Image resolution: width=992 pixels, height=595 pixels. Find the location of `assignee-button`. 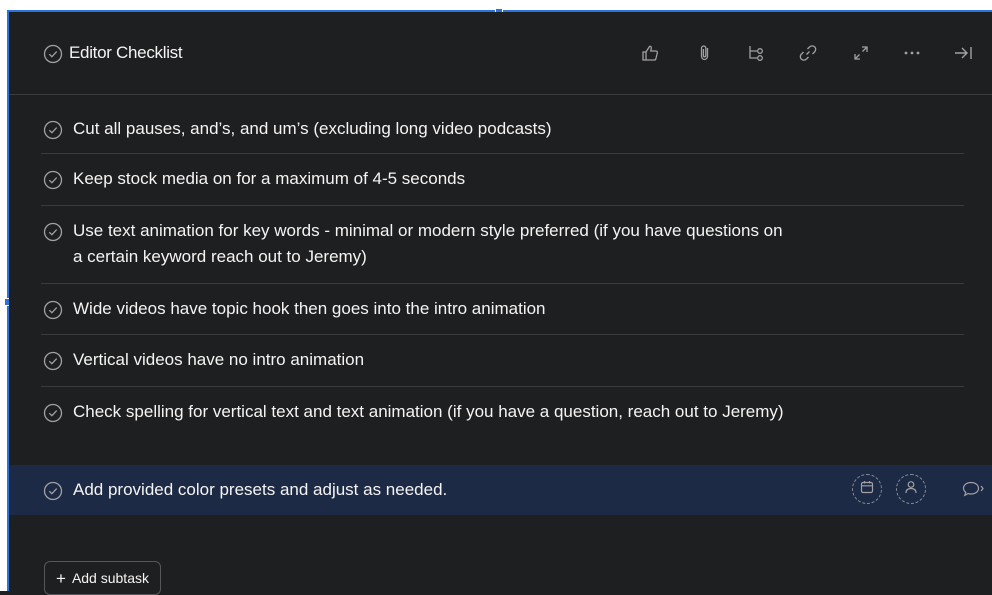

assignee-button is located at coordinates (911, 489).